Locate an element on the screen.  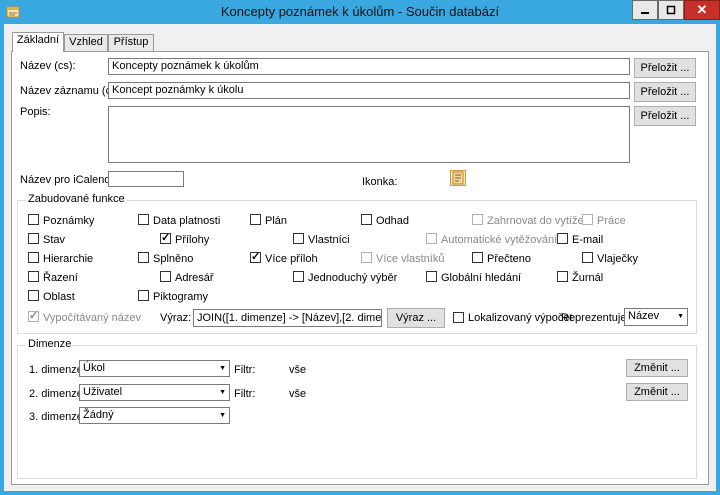
record-name-input: Koncept poznámky k úkolu is located at coordinates (369, 90).